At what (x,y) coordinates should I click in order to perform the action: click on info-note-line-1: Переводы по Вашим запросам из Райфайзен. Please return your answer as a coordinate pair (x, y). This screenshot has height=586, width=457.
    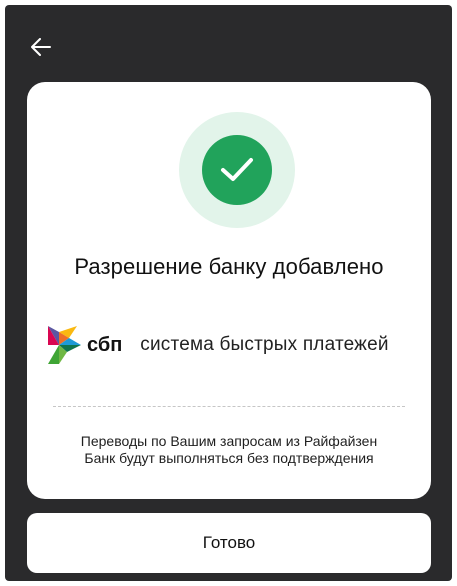
    Looking at the image, I should click on (229, 441).